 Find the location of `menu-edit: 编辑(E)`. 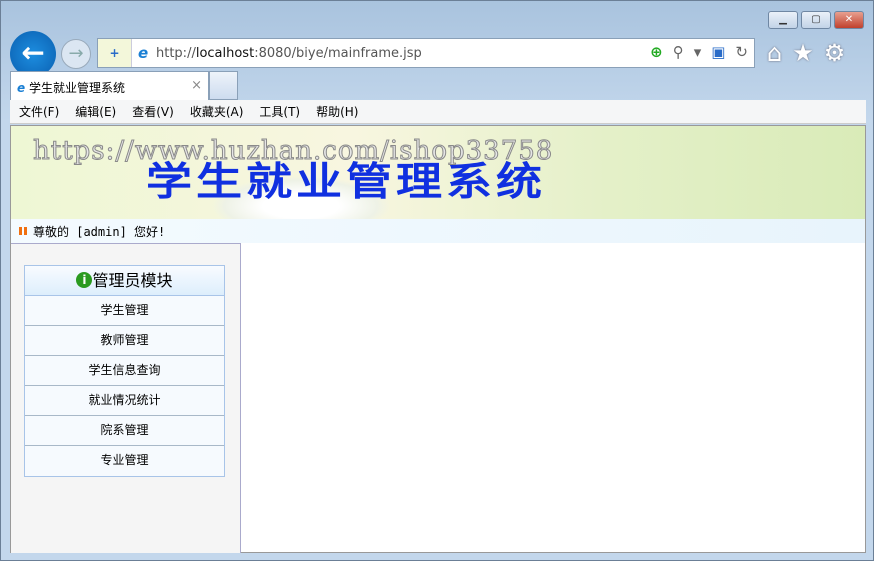

menu-edit: 编辑(E) is located at coordinates (95, 111).